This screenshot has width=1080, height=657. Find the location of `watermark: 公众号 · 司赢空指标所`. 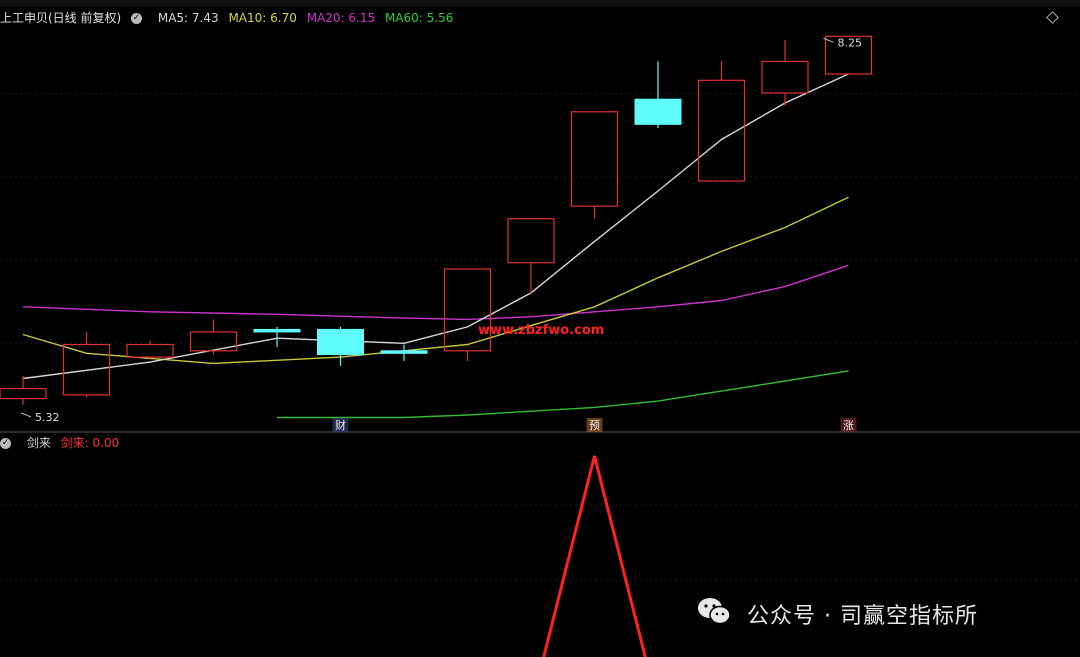

watermark: 公众号 · 司赢空指标所 is located at coordinates (837, 614).